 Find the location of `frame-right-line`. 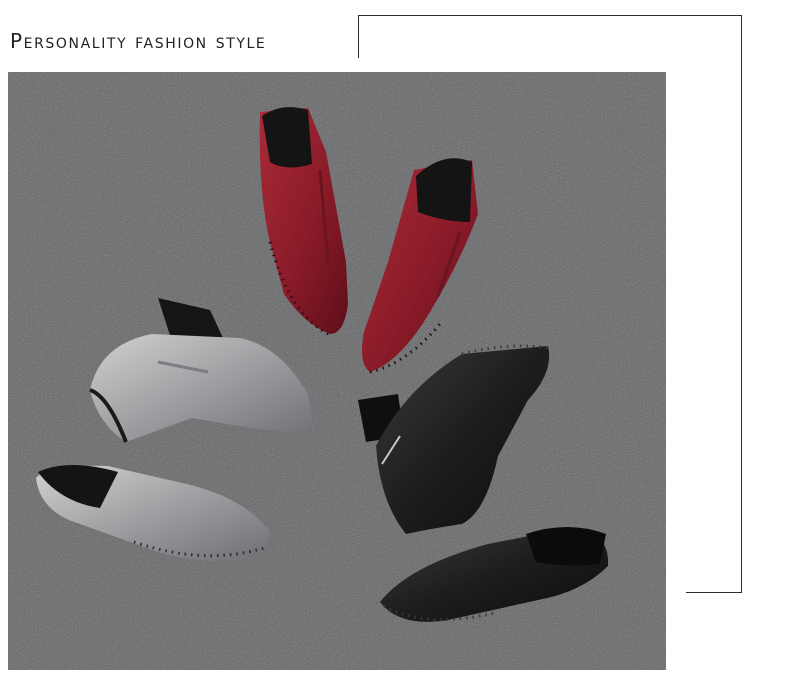

frame-right-line is located at coordinates (741, 304).